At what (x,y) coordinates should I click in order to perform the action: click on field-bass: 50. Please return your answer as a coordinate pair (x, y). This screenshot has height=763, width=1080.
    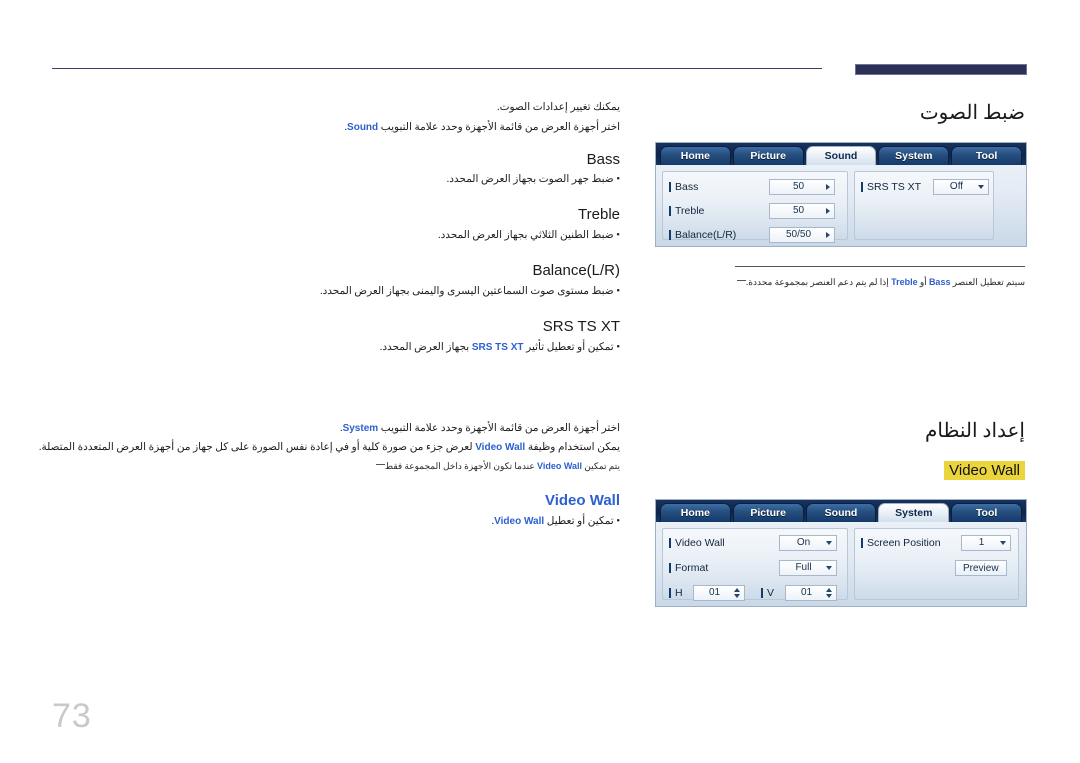
    Looking at the image, I should click on (802, 186).